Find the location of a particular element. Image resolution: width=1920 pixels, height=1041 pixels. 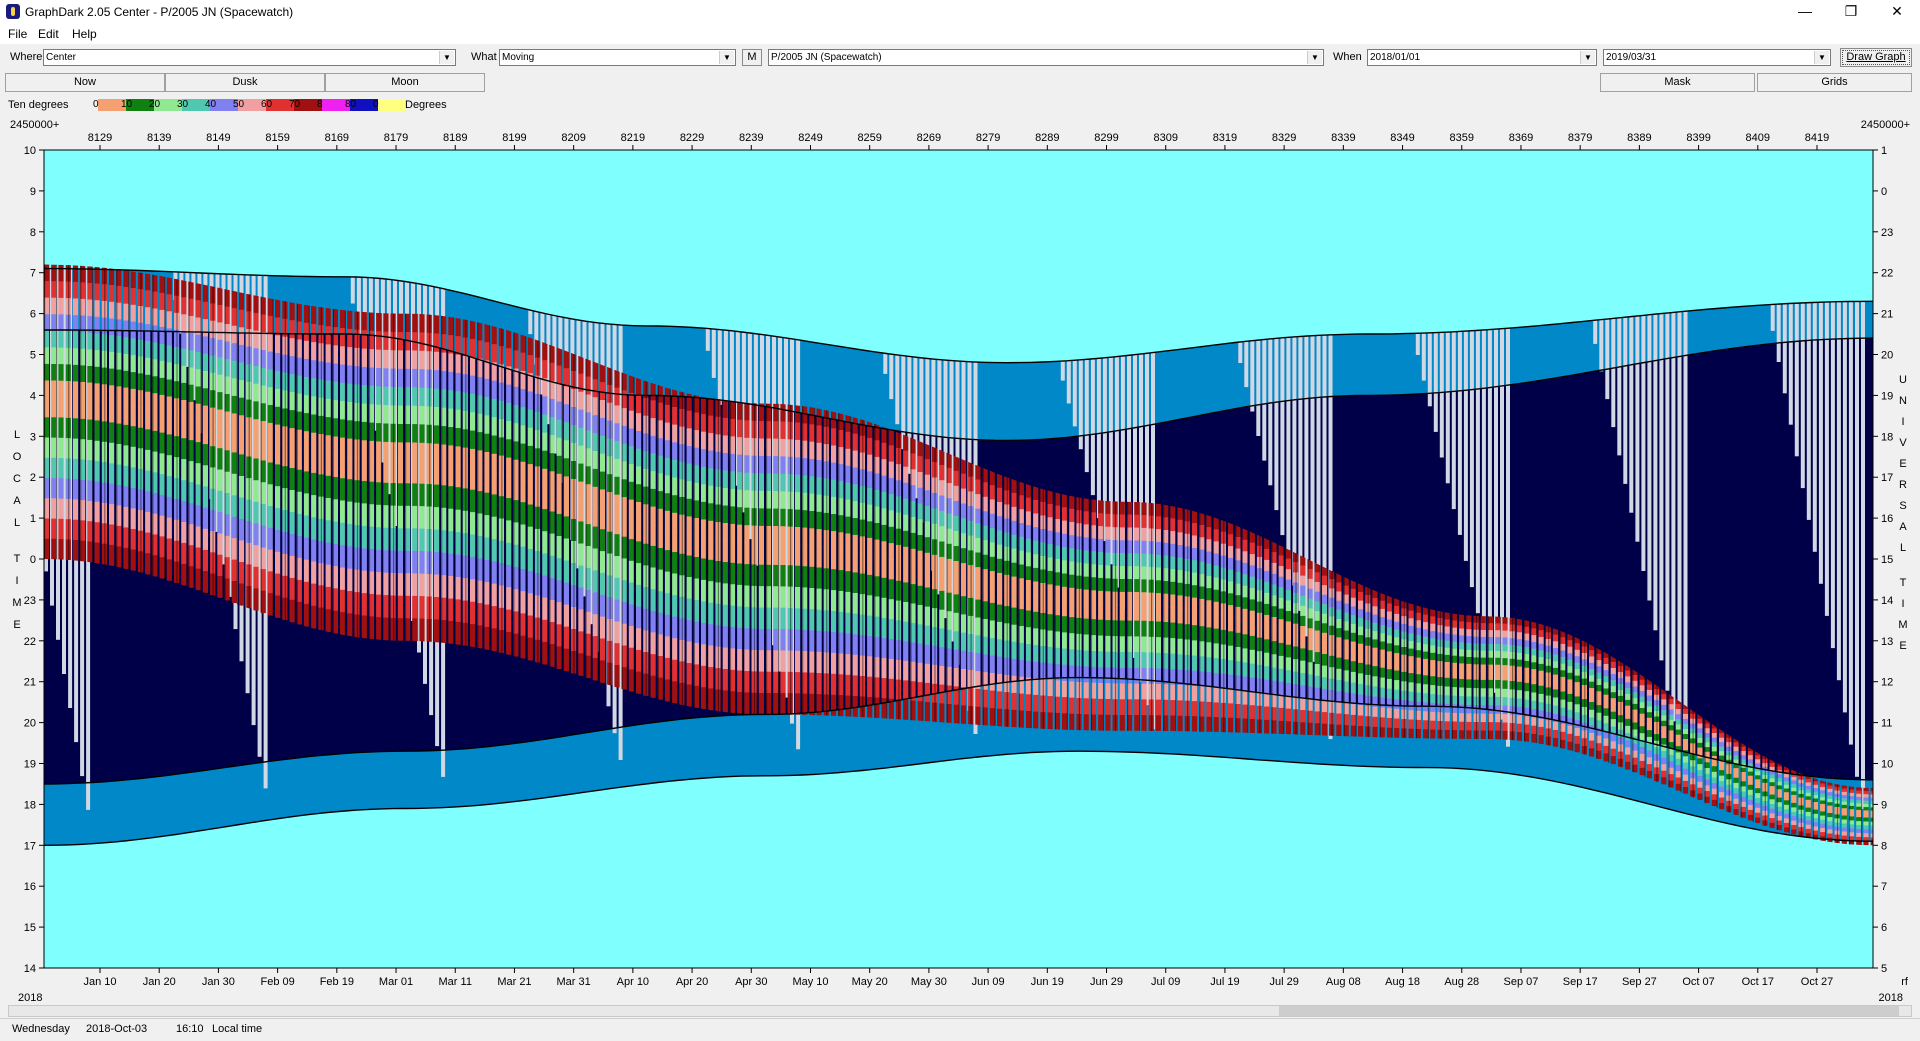

menu-file: File is located at coordinates (17, 34).